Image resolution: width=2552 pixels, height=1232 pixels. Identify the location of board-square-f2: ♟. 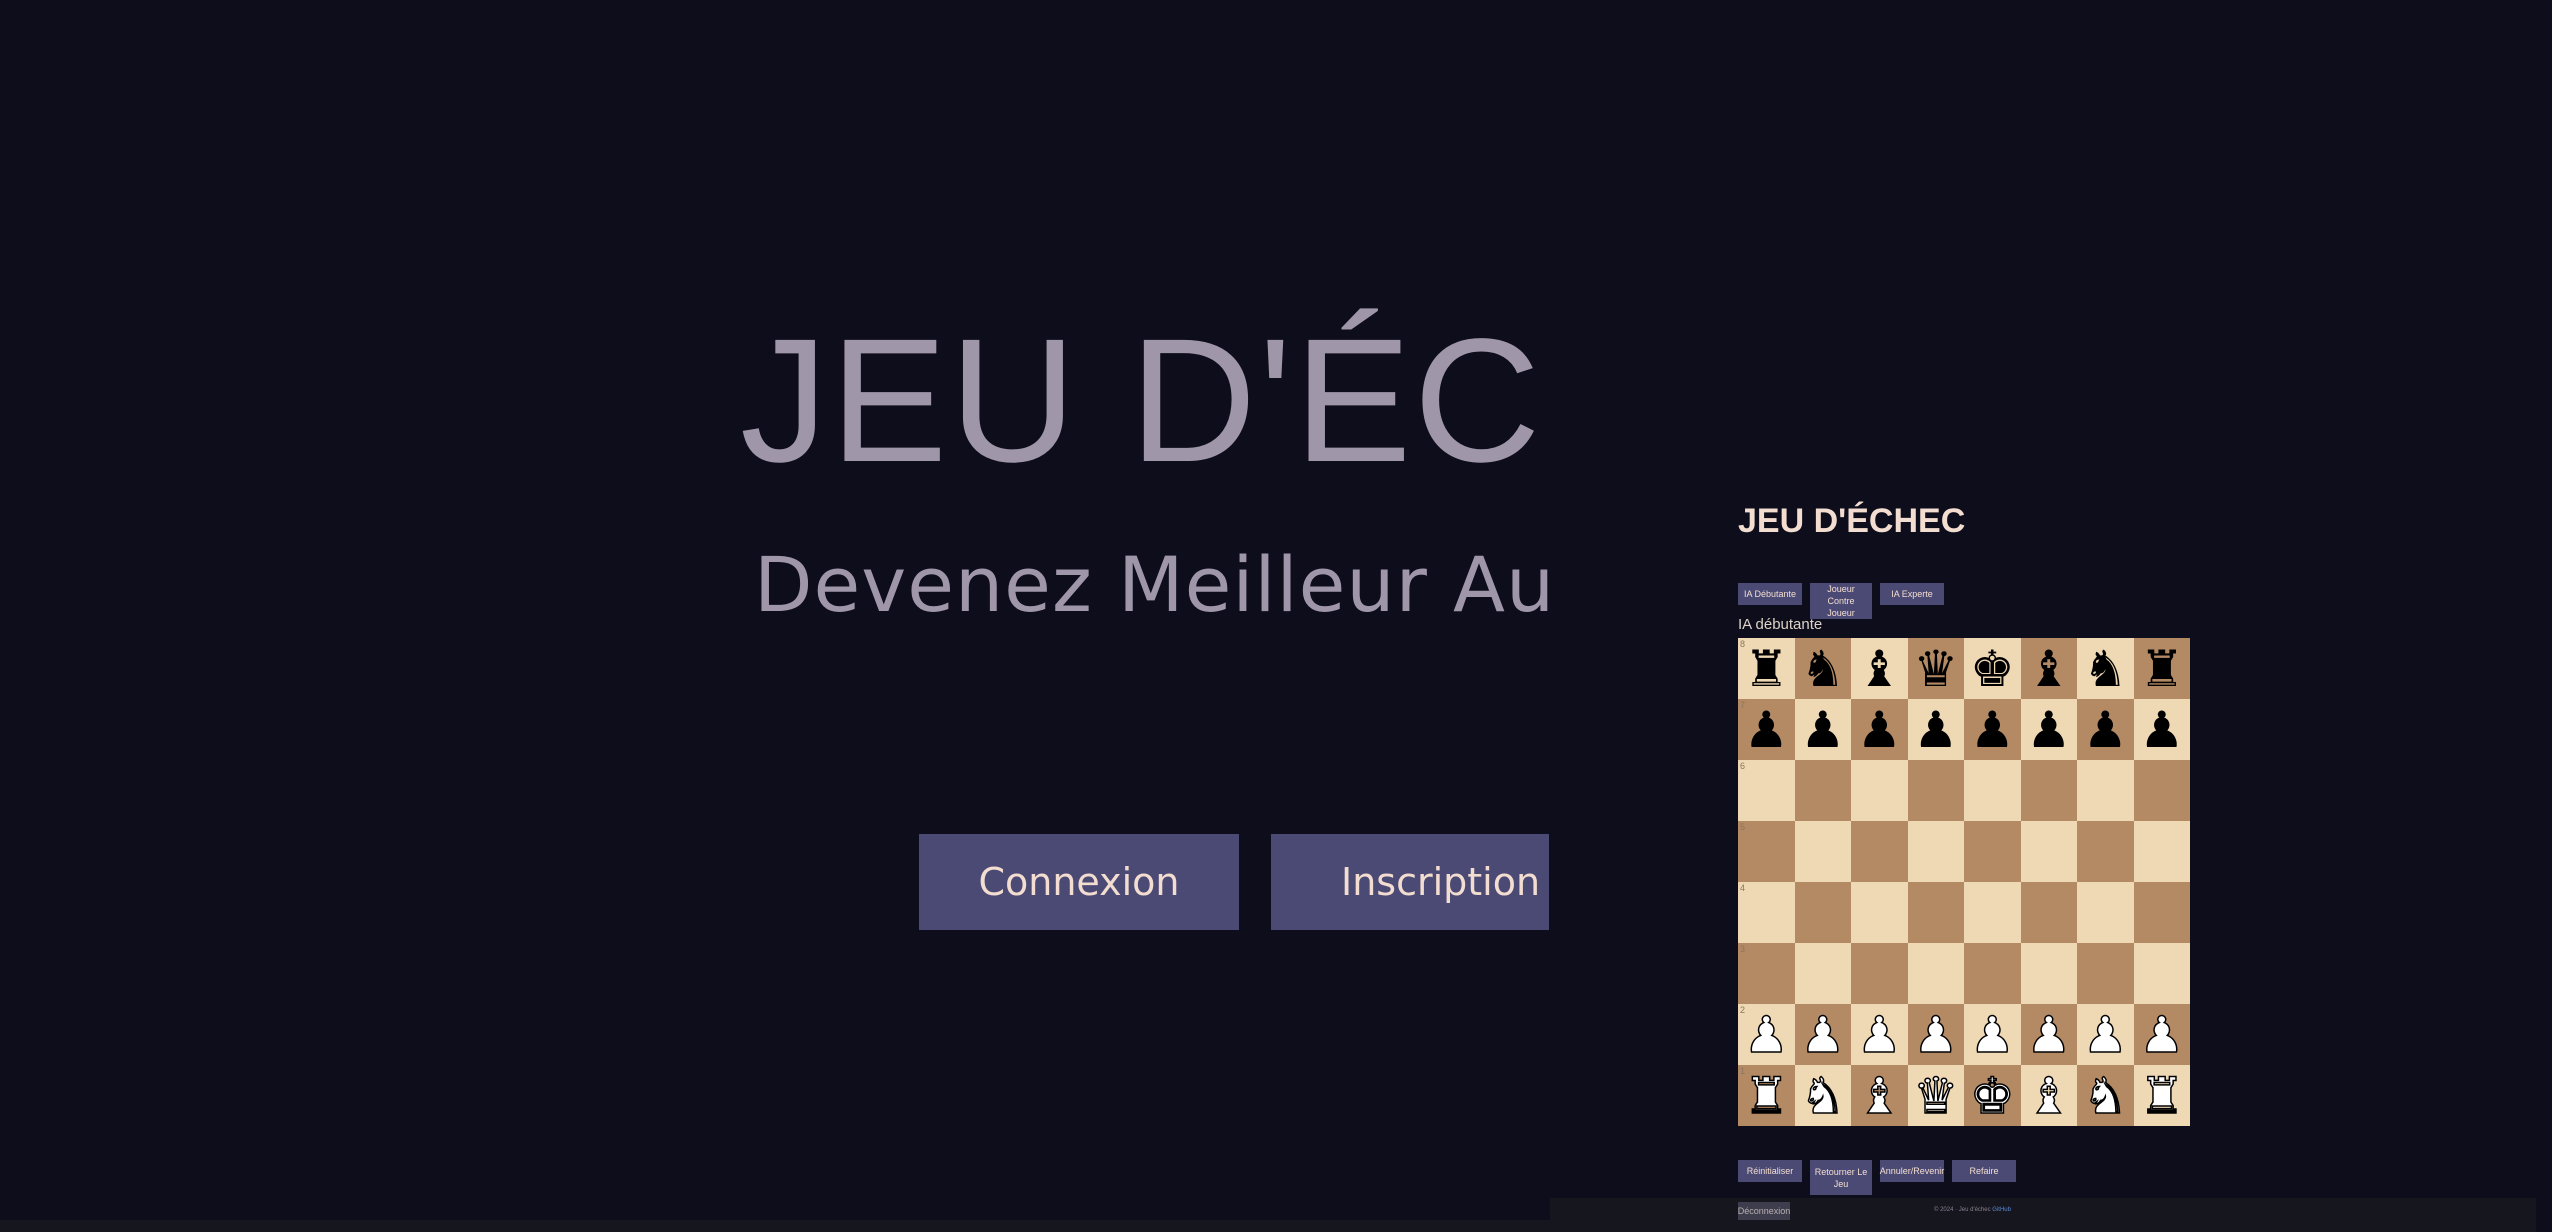
(2048, 1034).